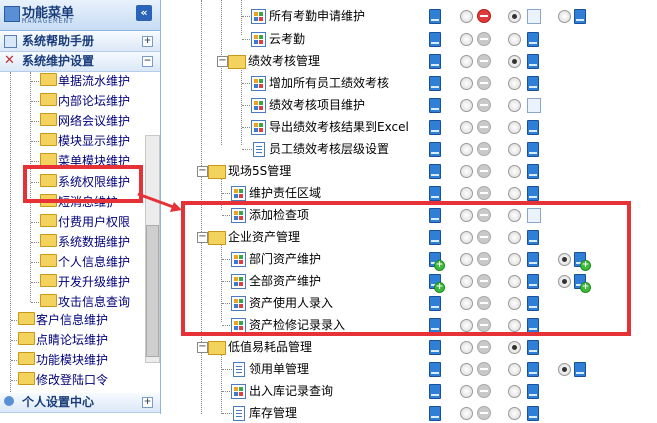  I want to click on tree-node-label: 维护责任区域, so click(285, 193).